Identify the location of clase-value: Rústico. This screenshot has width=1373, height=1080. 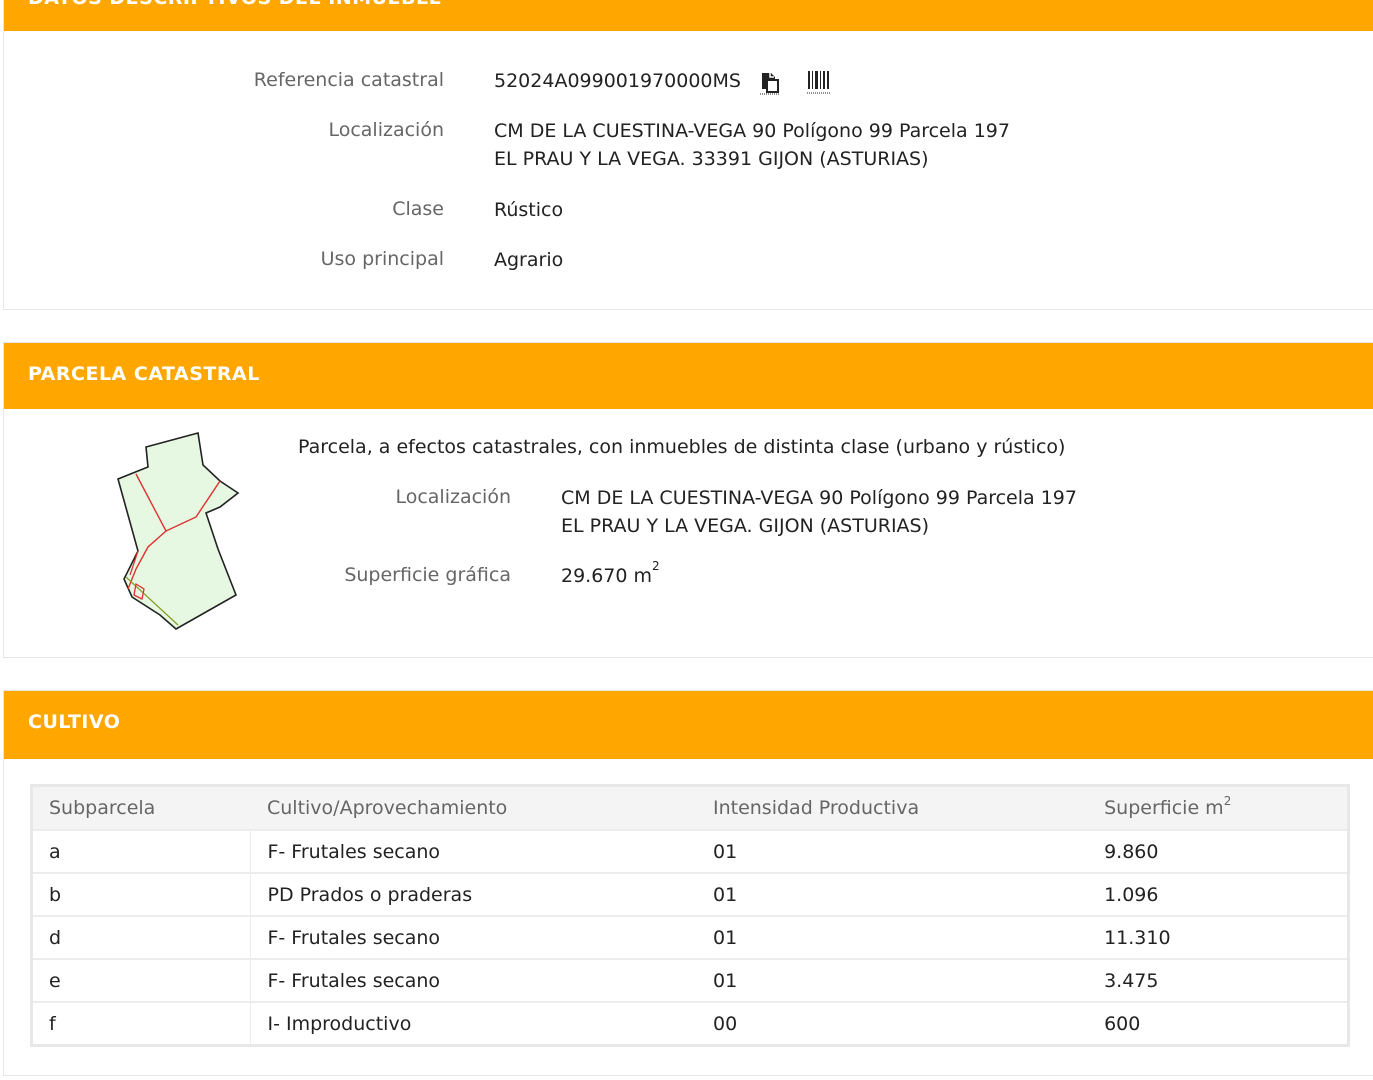
(529, 210).